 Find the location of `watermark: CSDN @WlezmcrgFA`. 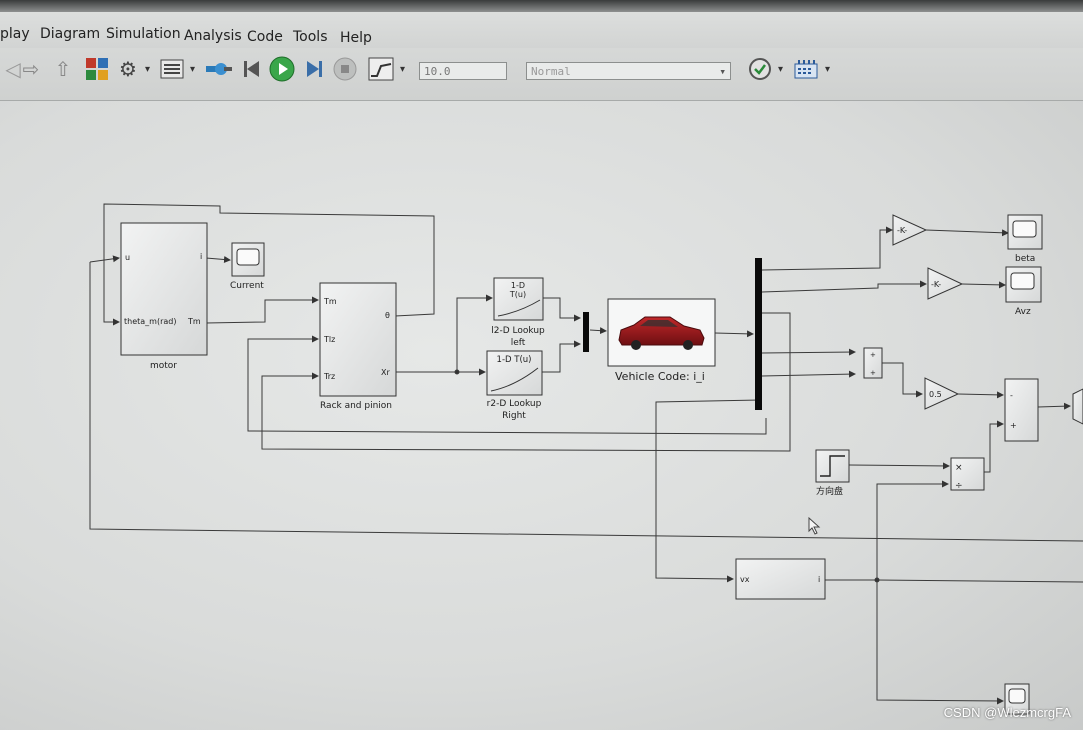

watermark: CSDN @WlezmcrgFA is located at coordinates (1007, 712).